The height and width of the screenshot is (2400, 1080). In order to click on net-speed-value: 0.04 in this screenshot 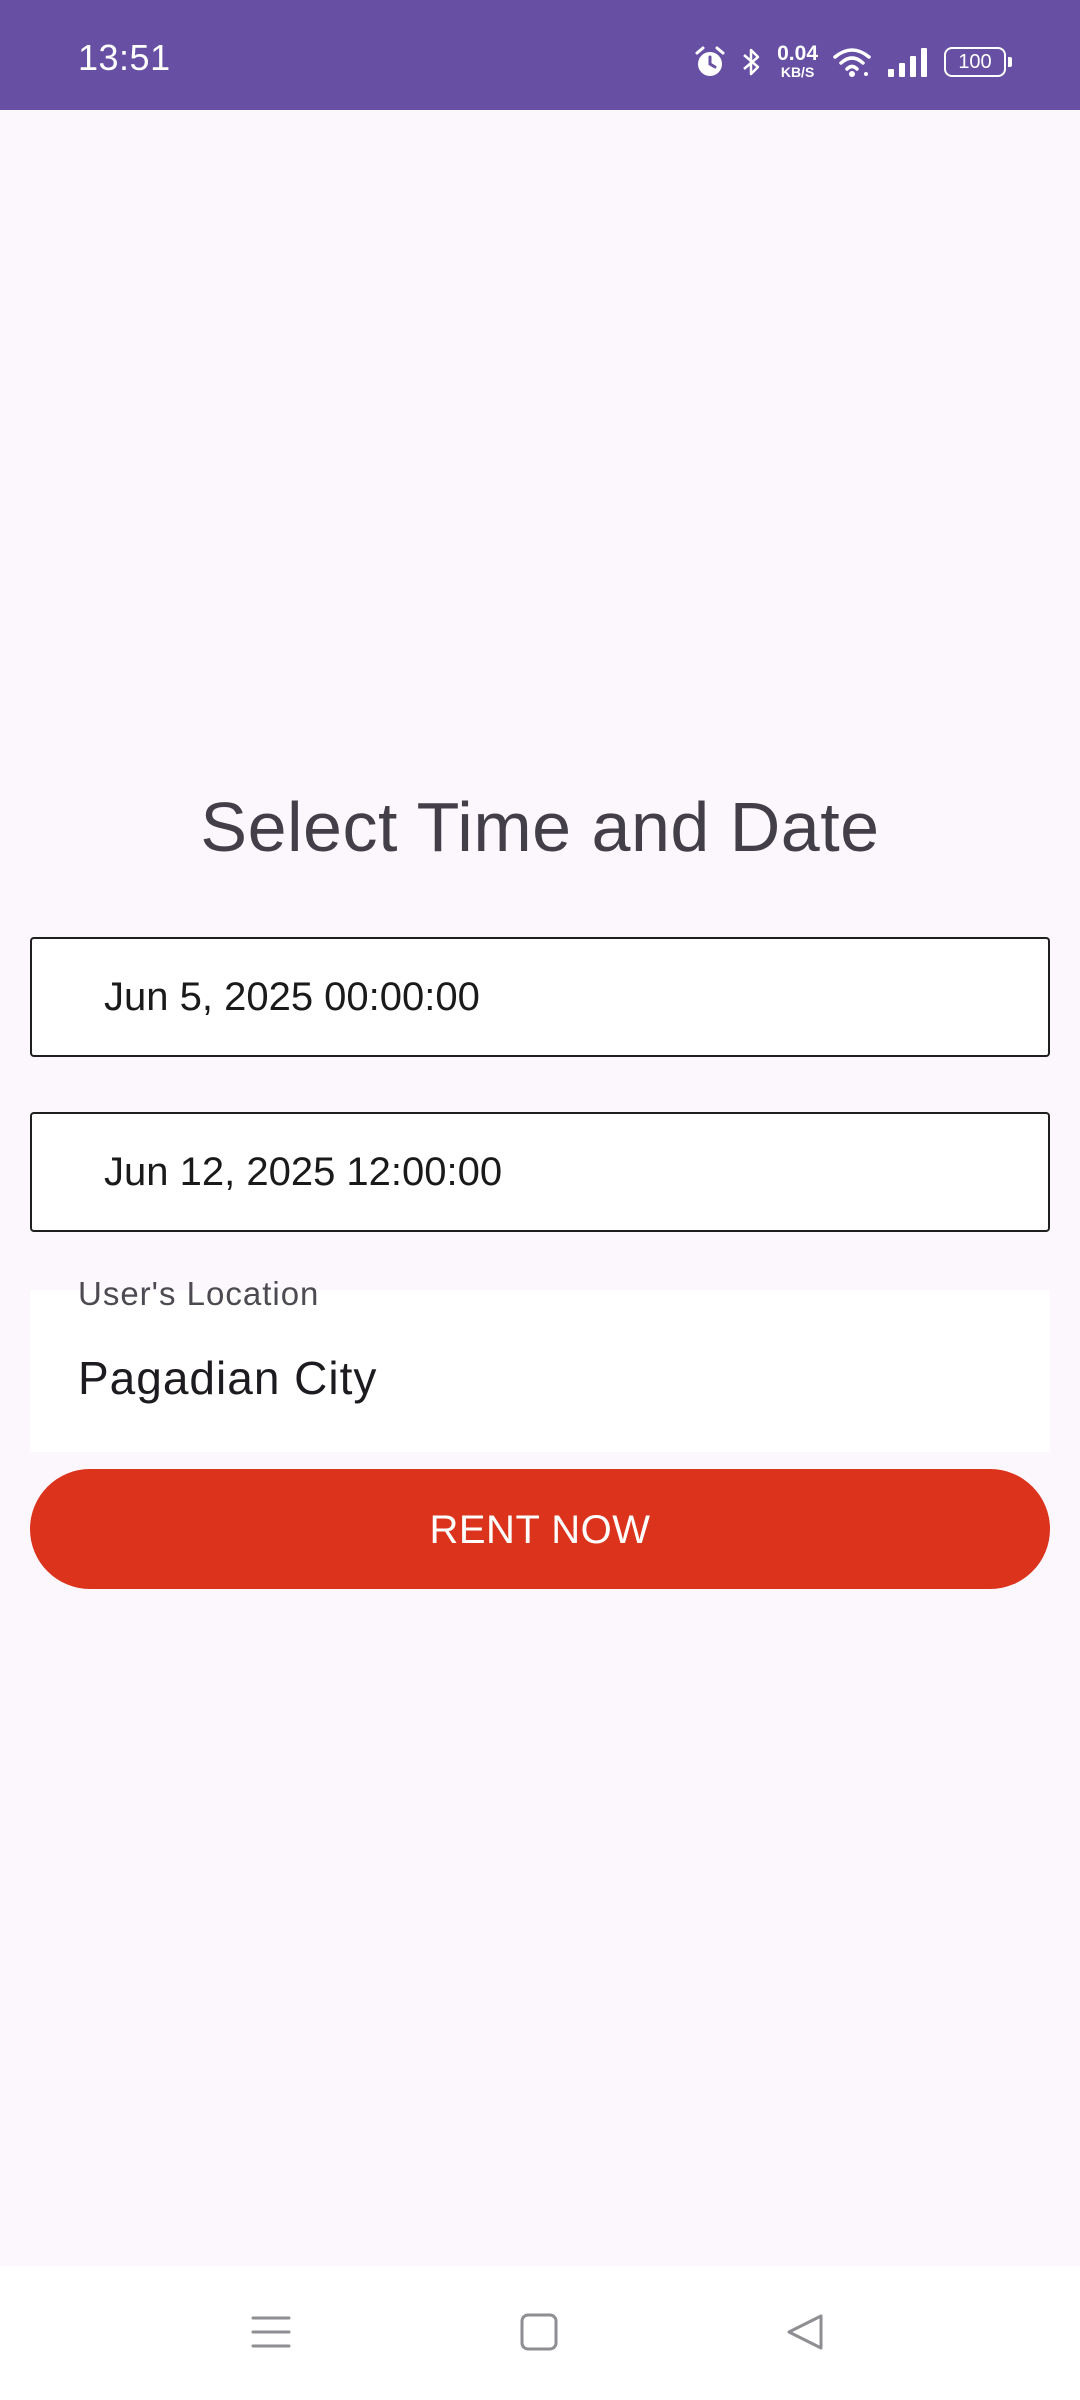, I will do `click(797, 53)`.